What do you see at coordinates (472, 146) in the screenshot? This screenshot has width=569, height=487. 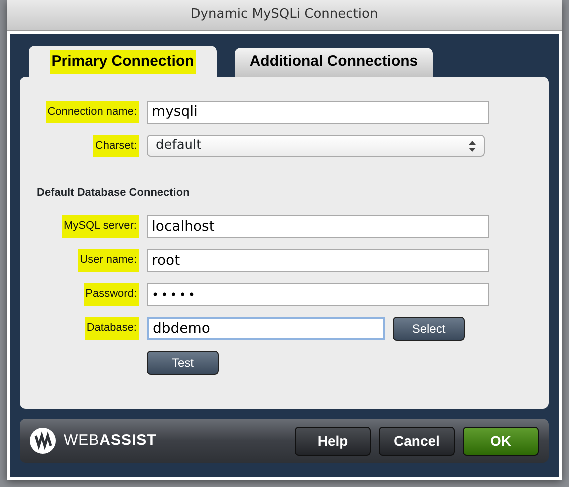 I see `updown-arrows-icon` at bounding box center [472, 146].